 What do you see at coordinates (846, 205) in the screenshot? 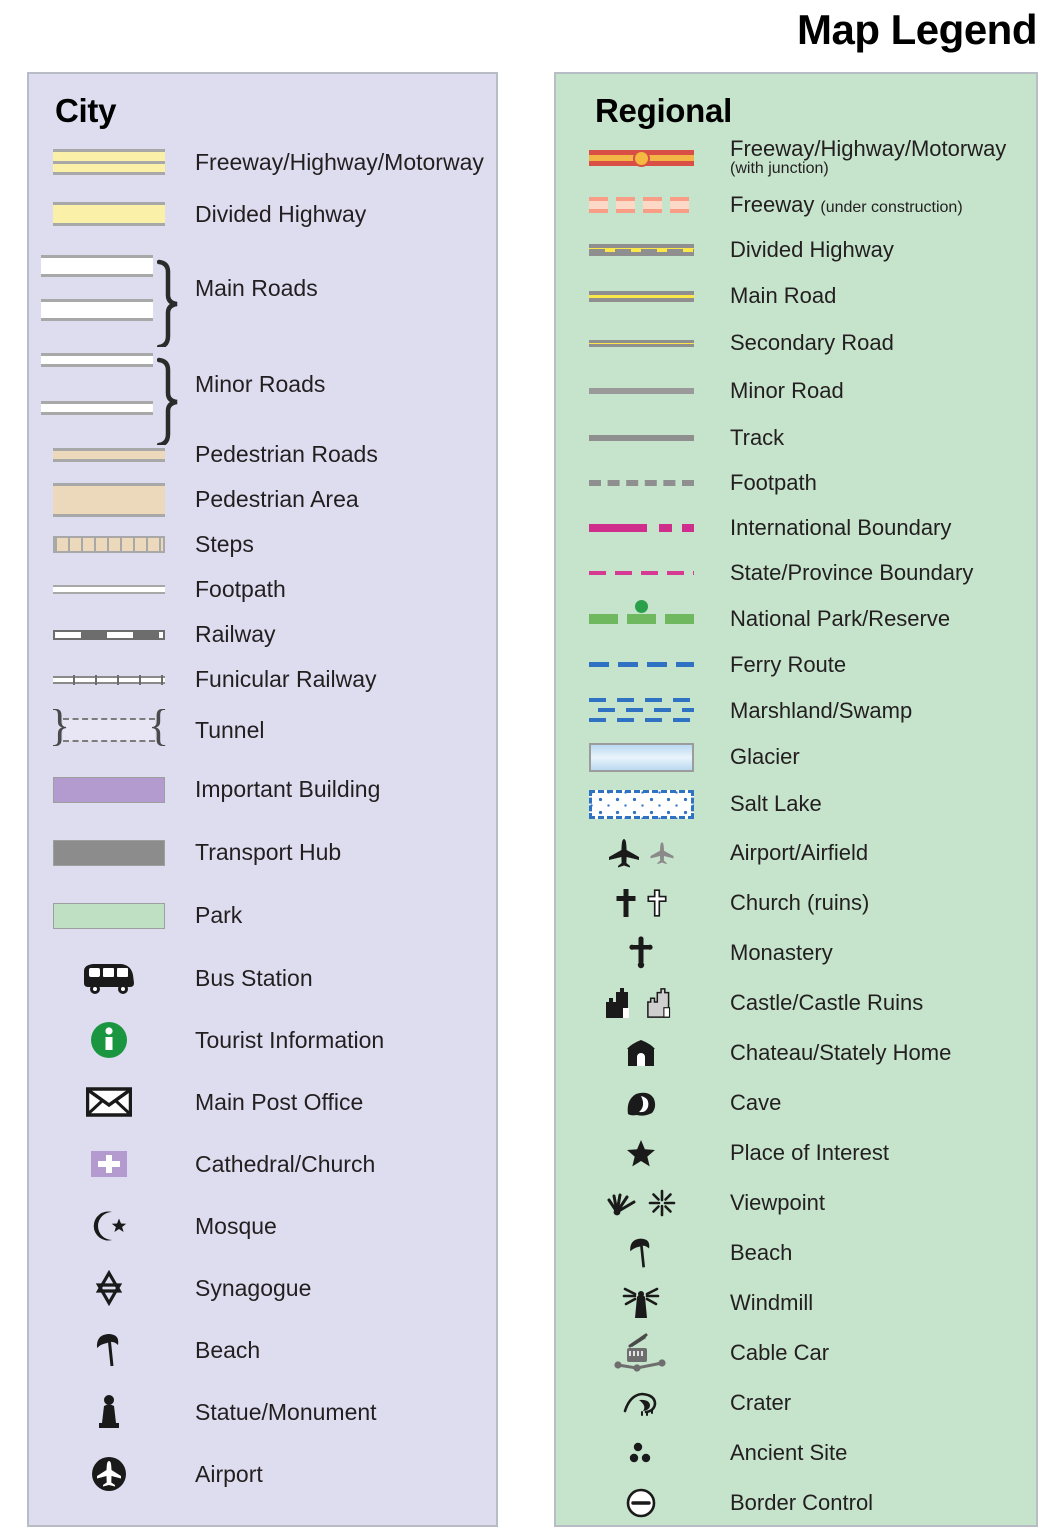
I see `list-item-label: Freeway (under construction)` at bounding box center [846, 205].